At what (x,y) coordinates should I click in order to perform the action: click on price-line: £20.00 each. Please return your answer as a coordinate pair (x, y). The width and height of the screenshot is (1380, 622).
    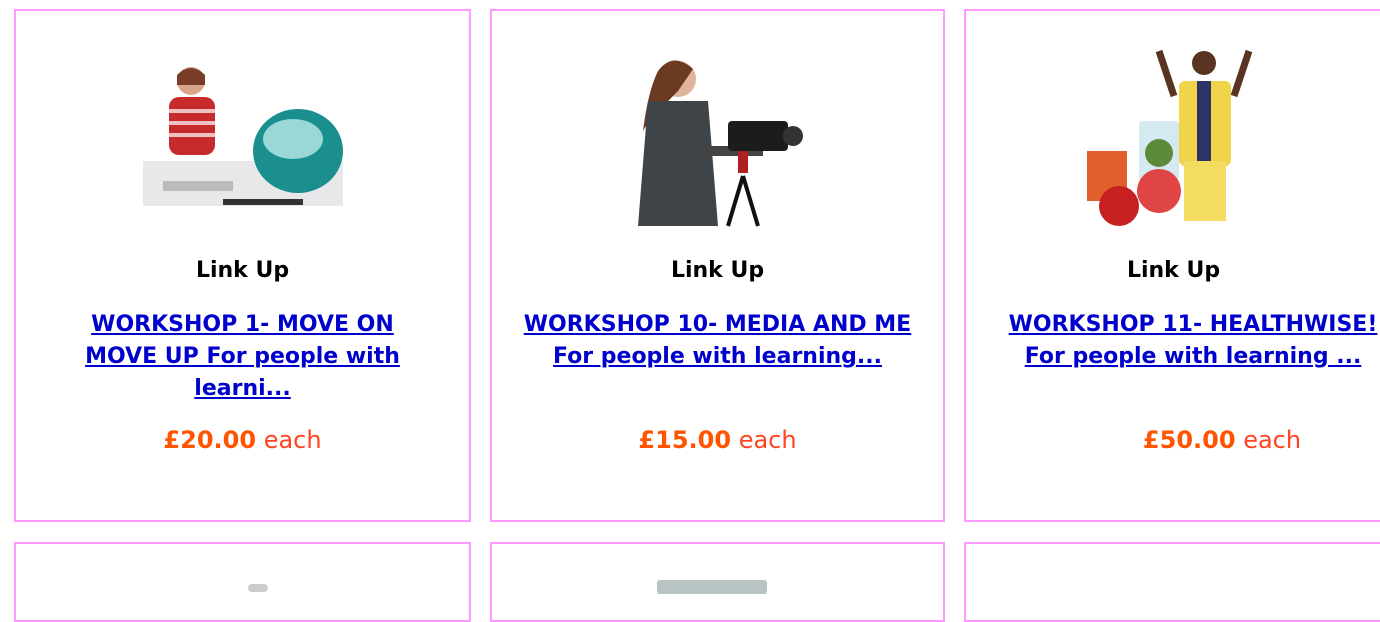
    Looking at the image, I should click on (242, 440).